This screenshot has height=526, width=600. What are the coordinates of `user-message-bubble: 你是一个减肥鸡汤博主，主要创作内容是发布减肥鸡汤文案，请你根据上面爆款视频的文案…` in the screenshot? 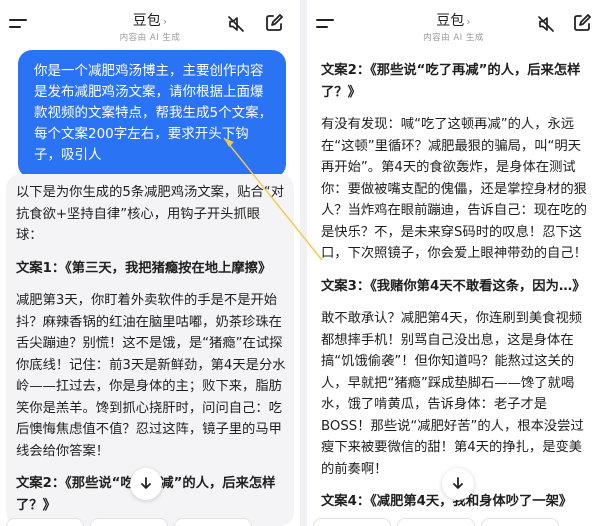 It's located at (152, 114).